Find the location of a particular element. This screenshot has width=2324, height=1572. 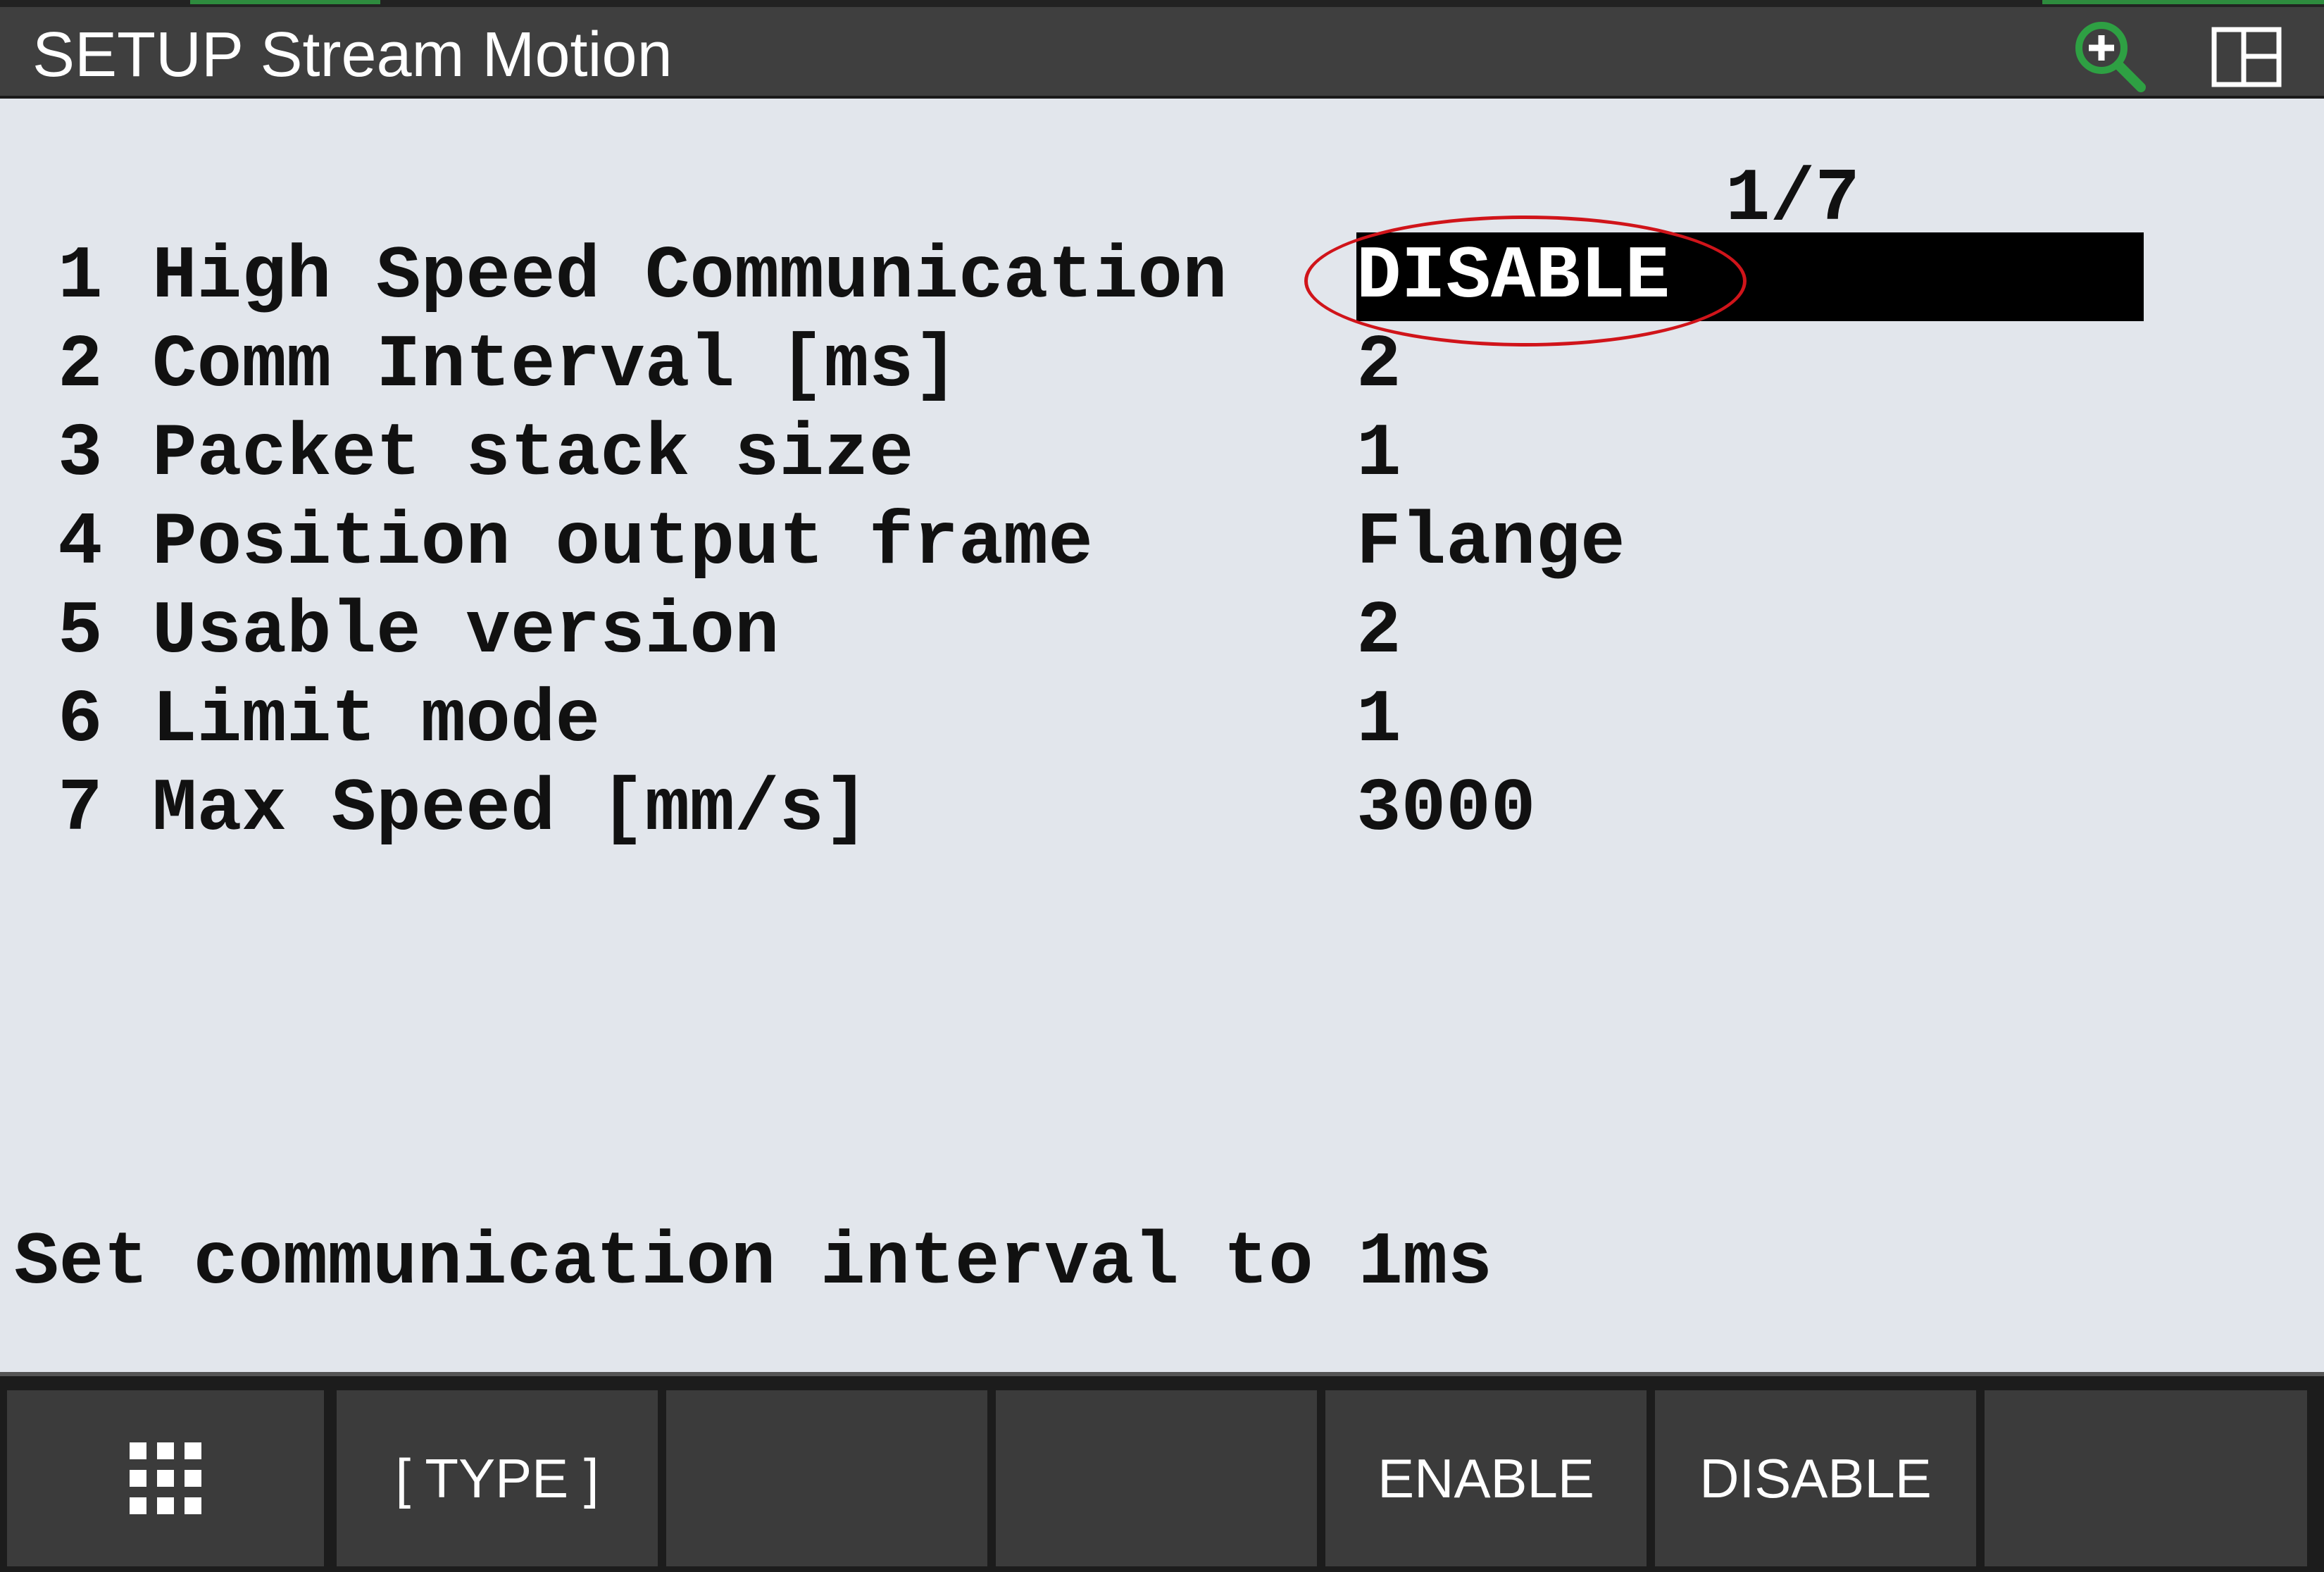

item-number: 2 is located at coordinates (80, 365).